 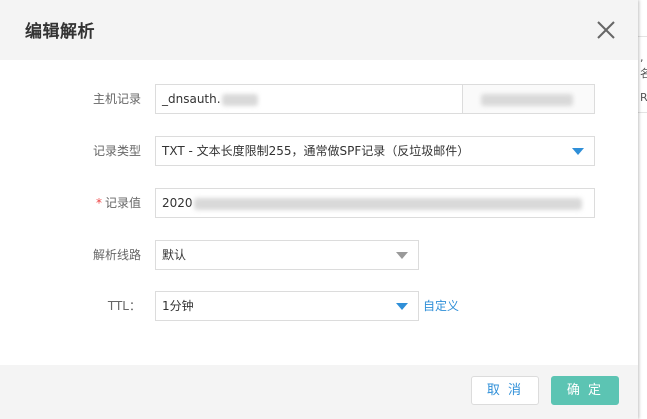 I want to click on record-type-row: 记录类型 TXT - 文本长度限制255，通常做SPF记录（反垃圾邮件）, so click(x=319, y=152).